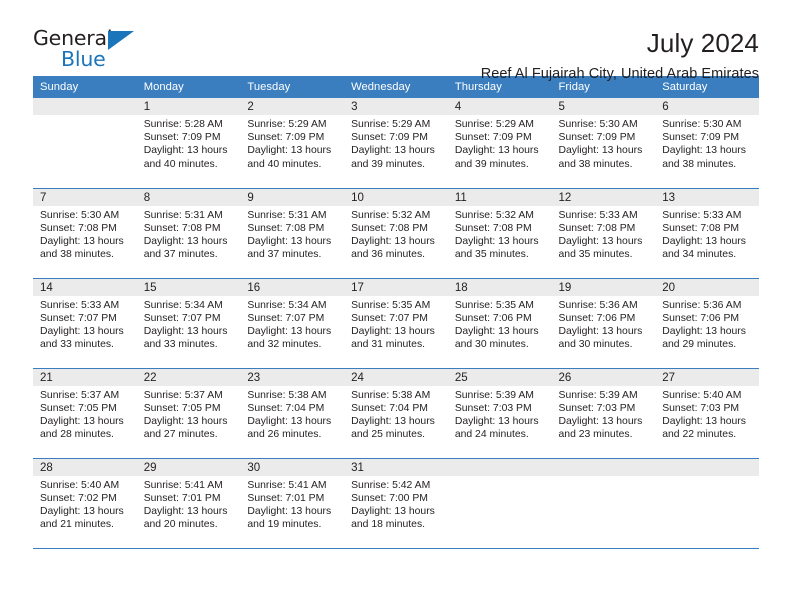  I want to click on day-number: 5, so click(603, 106).